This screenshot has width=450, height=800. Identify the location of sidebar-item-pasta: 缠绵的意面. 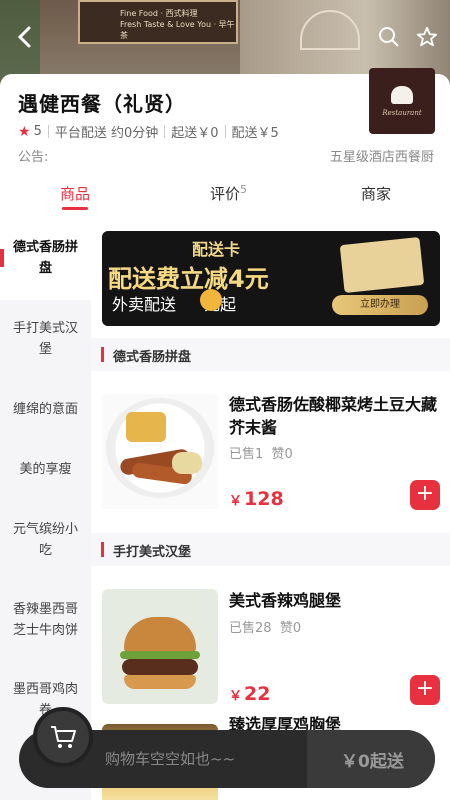
(45, 409).